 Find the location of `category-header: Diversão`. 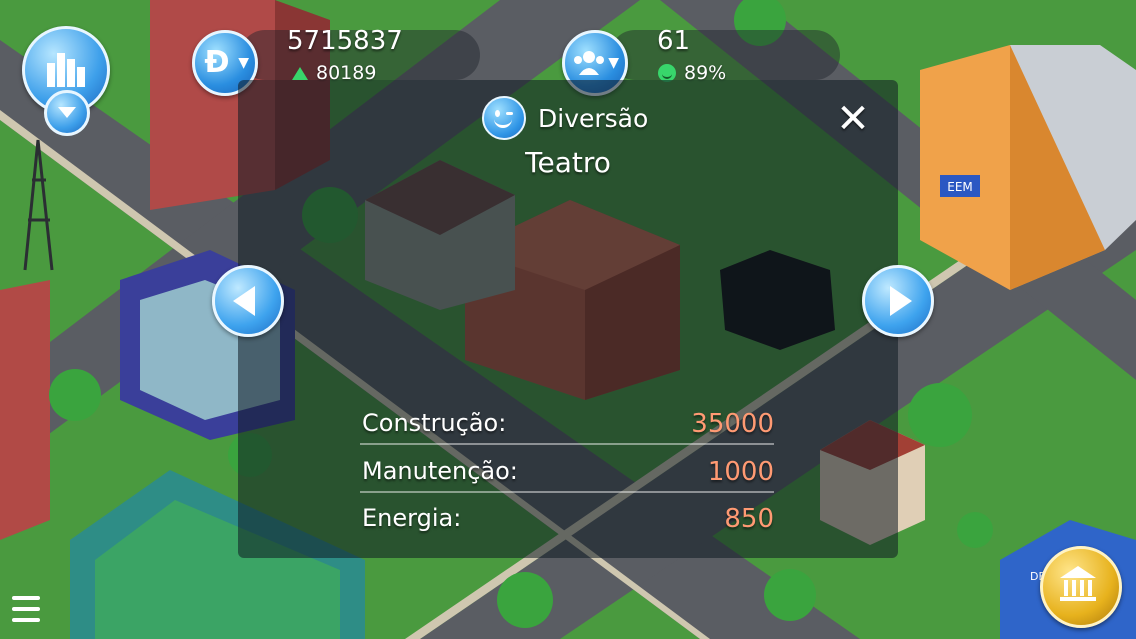

category-header: Diversão is located at coordinates (565, 118).